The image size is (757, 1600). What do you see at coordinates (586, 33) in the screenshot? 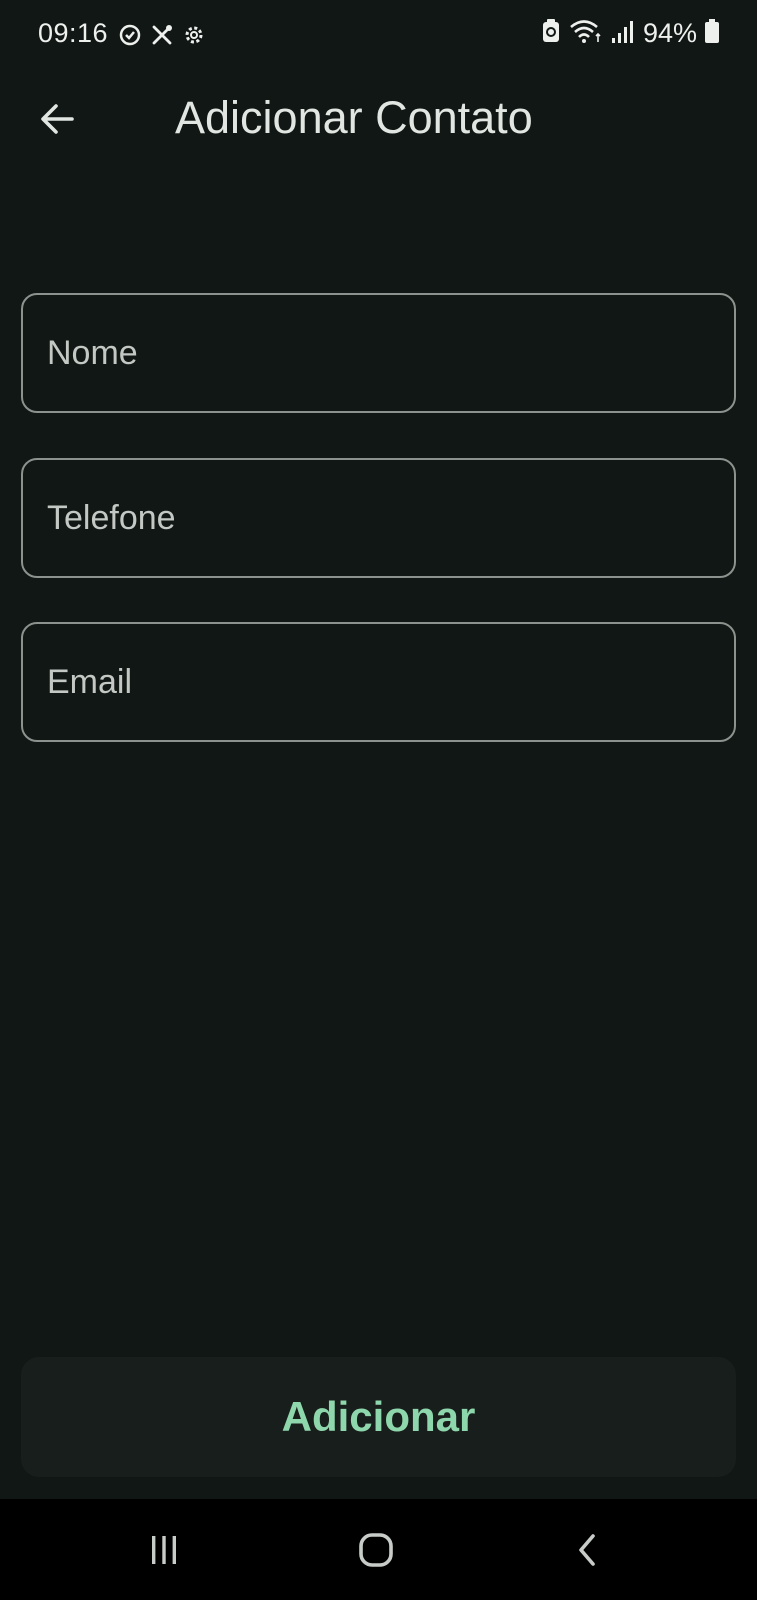
I see `wifi-icon` at bounding box center [586, 33].